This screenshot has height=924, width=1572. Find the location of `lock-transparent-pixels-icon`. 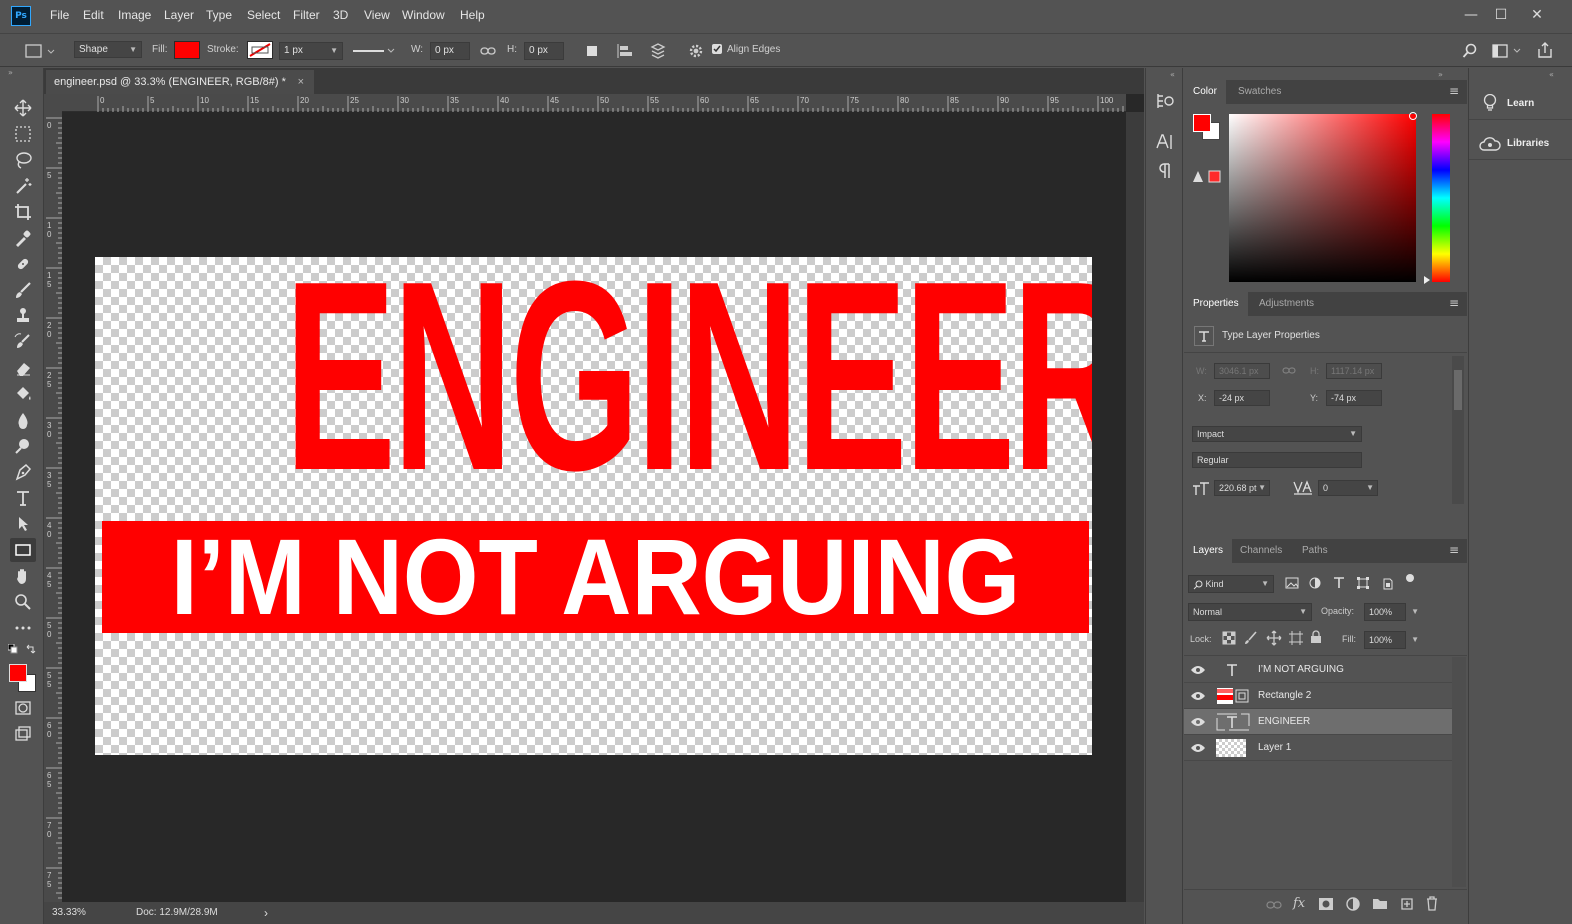

lock-transparent-pixels-icon is located at coordinates (1229, 638).